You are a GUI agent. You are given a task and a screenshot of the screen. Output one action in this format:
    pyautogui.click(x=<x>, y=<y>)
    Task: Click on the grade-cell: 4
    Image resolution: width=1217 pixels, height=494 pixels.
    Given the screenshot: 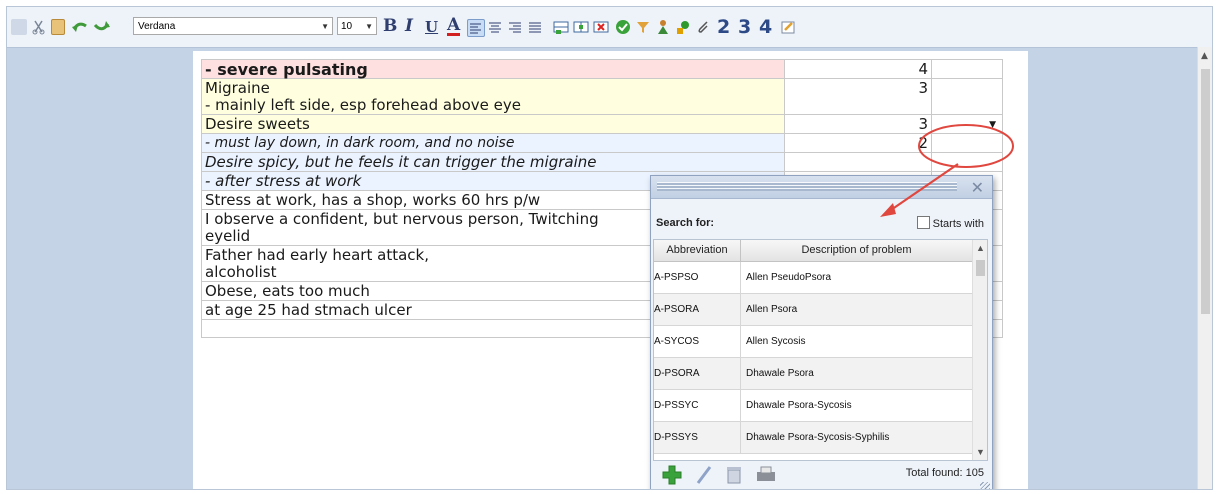 What is the action you would take?
    pyautogui.click(x=858, y=69)
    